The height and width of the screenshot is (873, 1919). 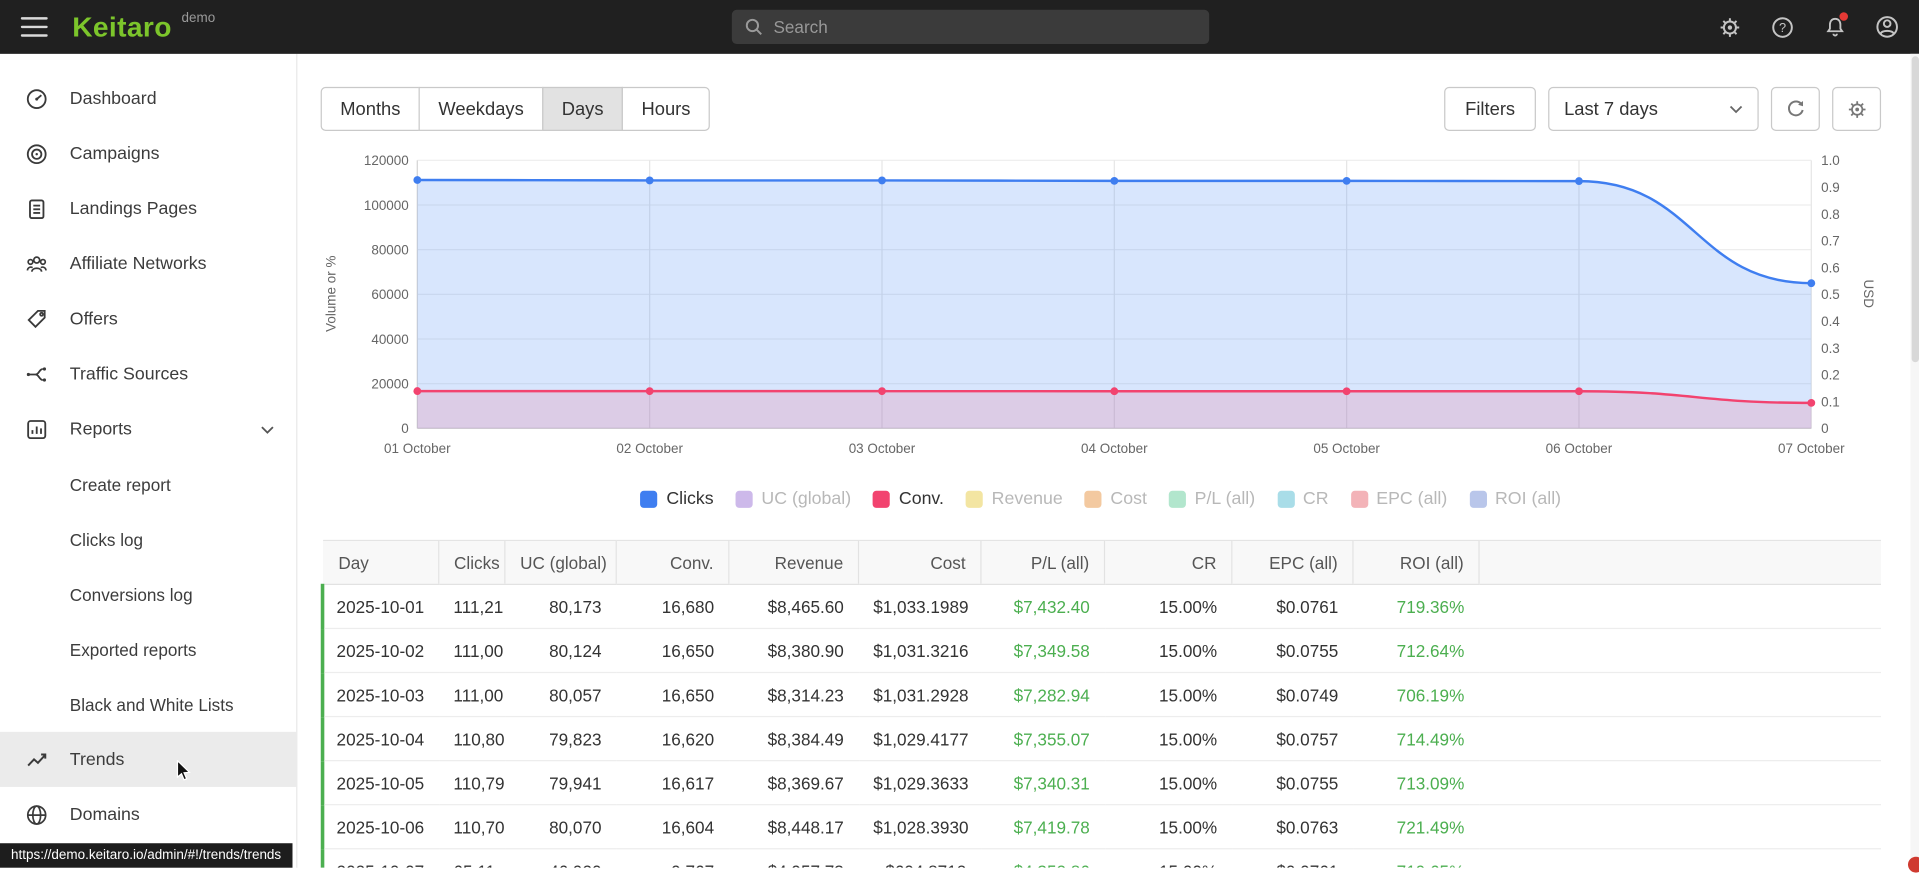 I want to click on legend-item-roi-all: ROI (all), so click(x=1515, y=499).